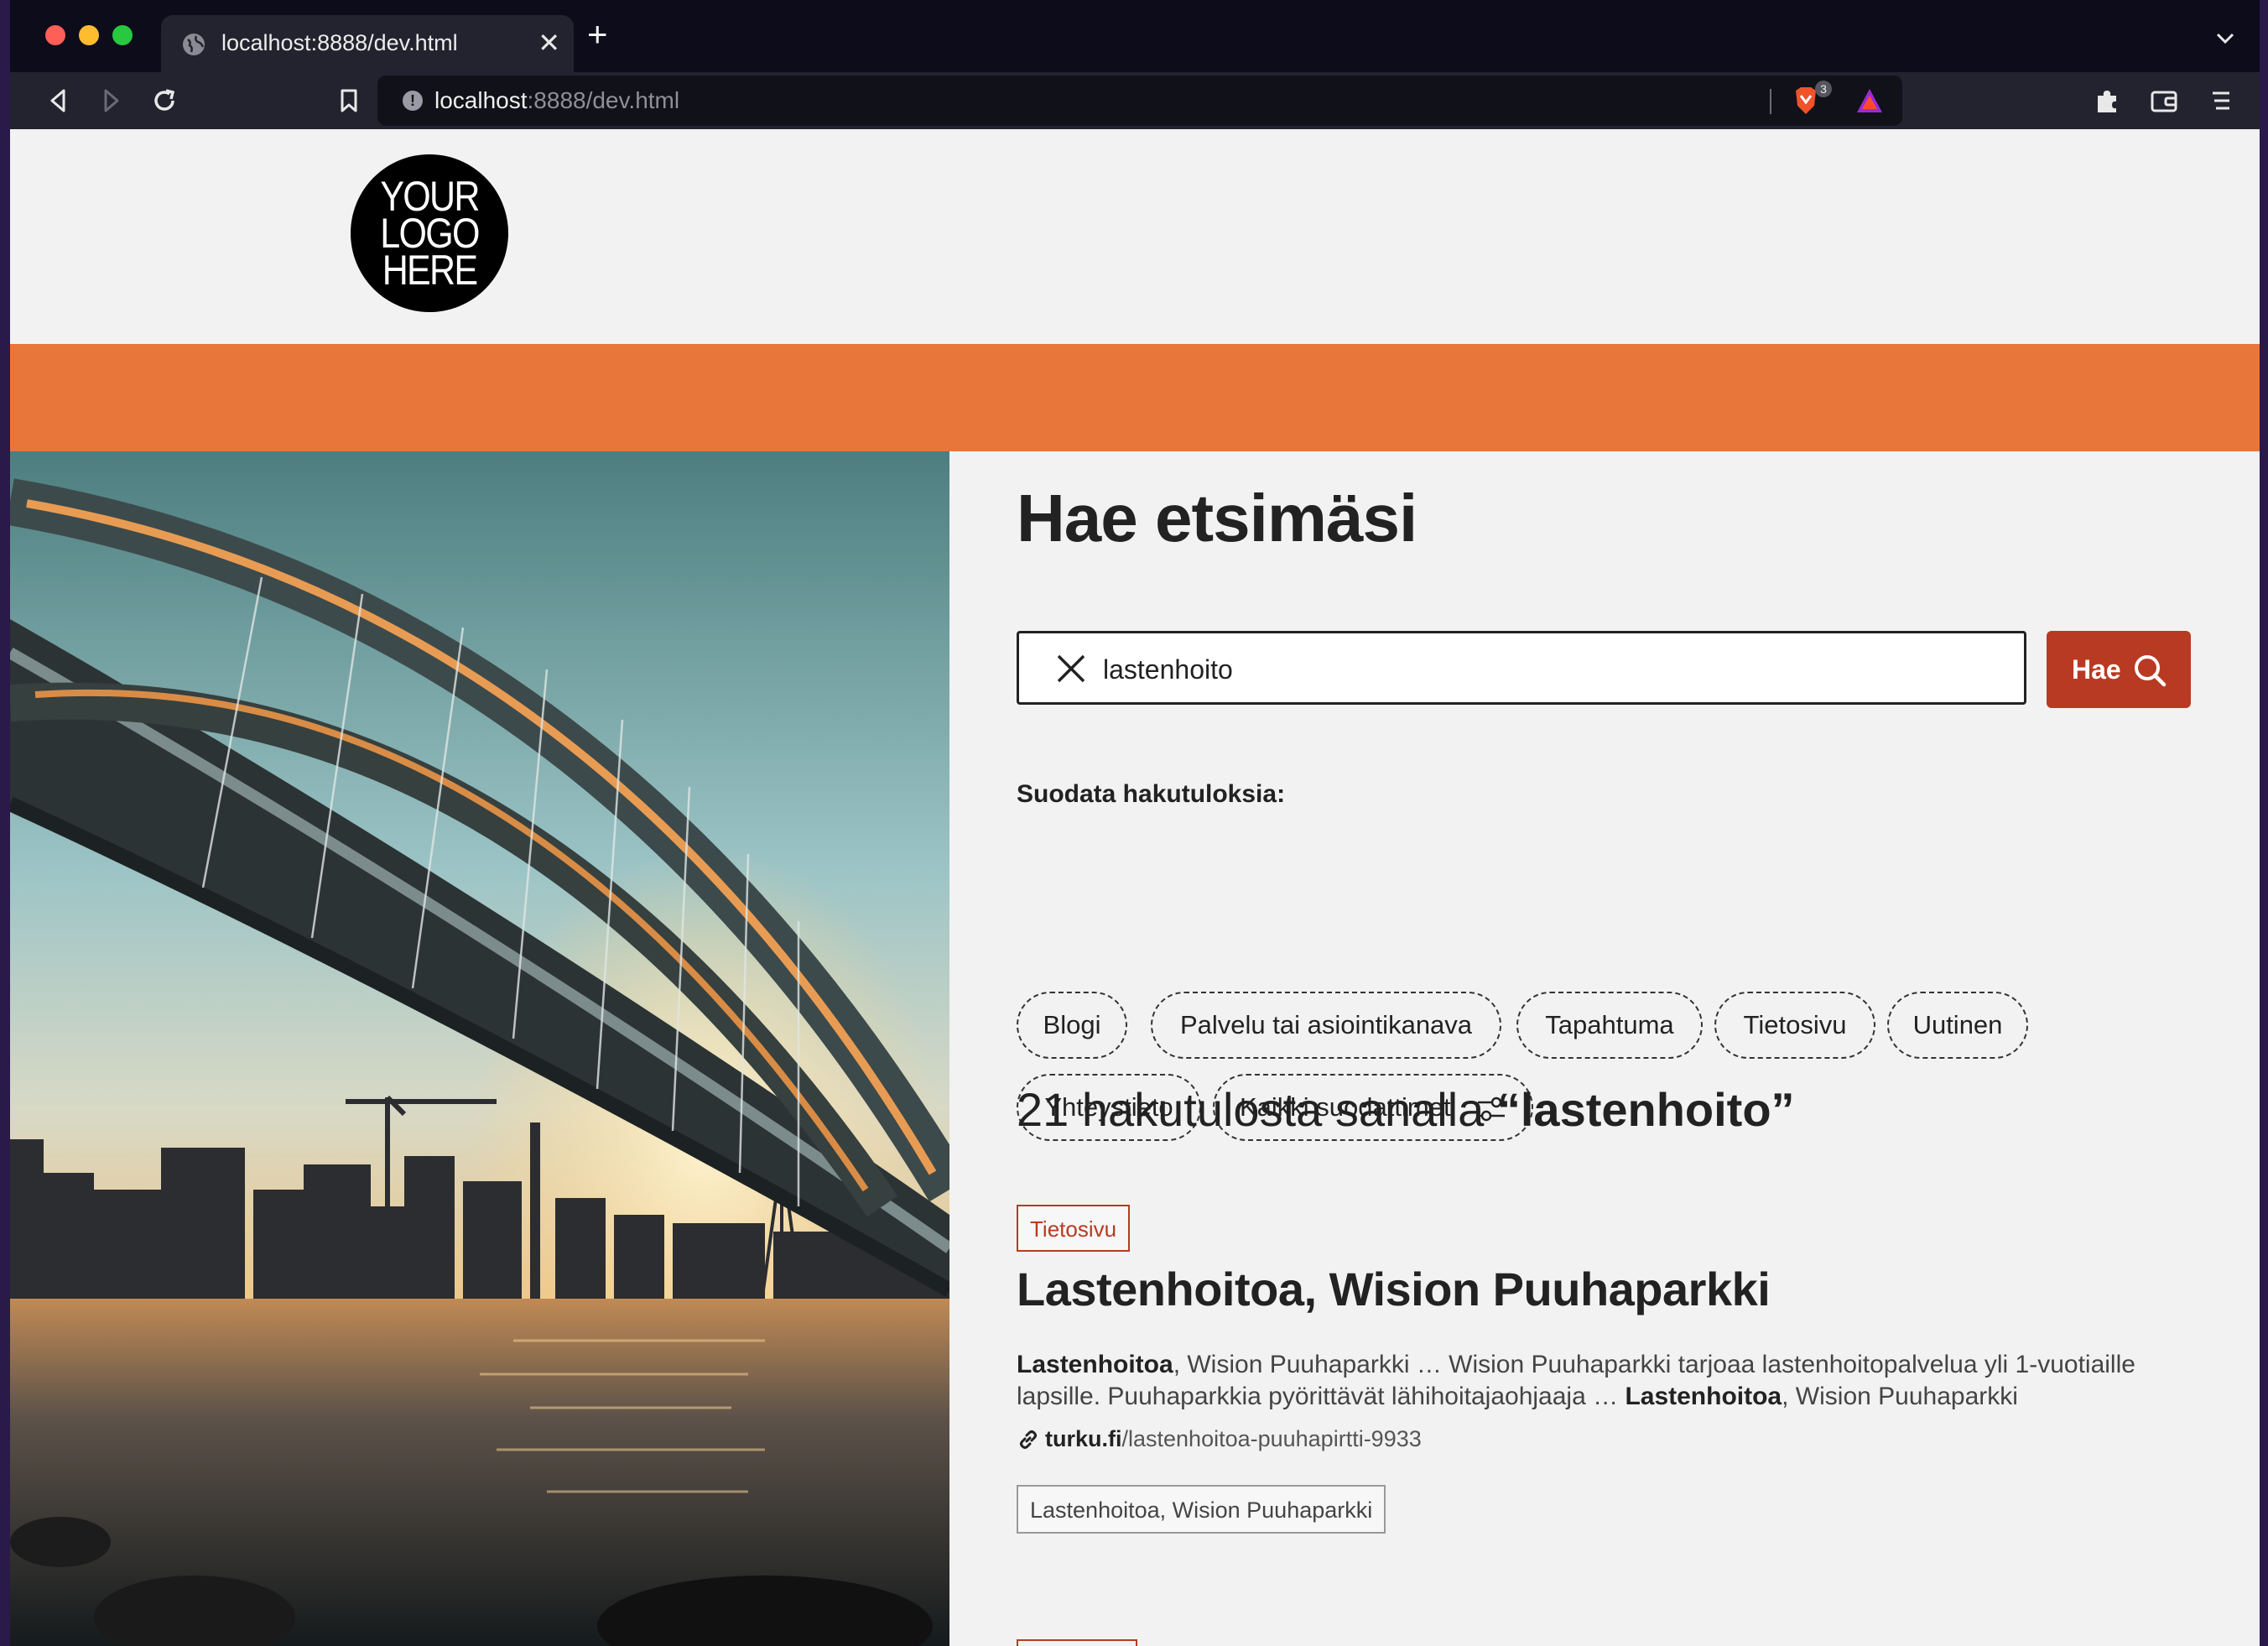  I want to click on filter-label: Suodata hakutuloksia:, so click(1151, 794).